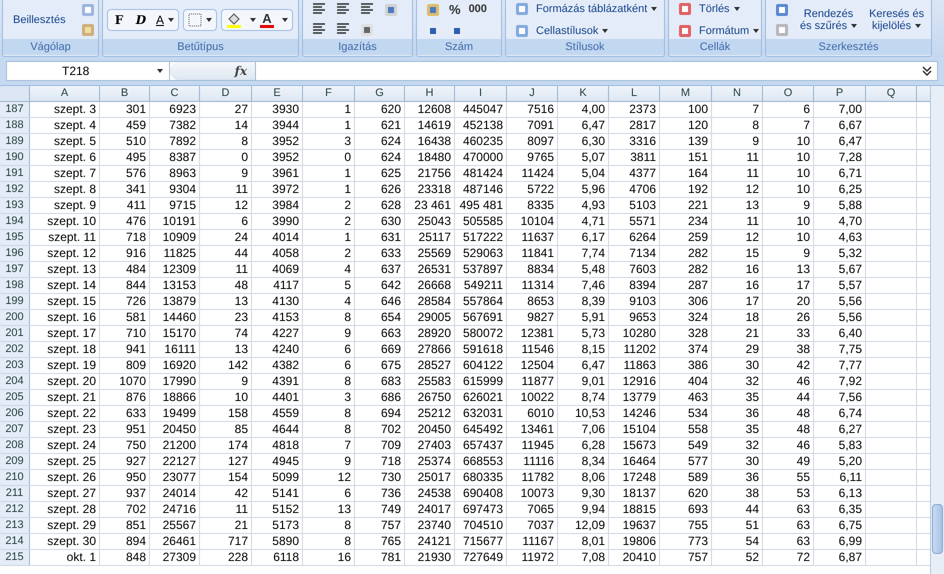 The image size is (944, 574). What do you see at coordinates (15, 557) in the screenshot?
I see `row-header: 215` at bounding box center [15, 557].